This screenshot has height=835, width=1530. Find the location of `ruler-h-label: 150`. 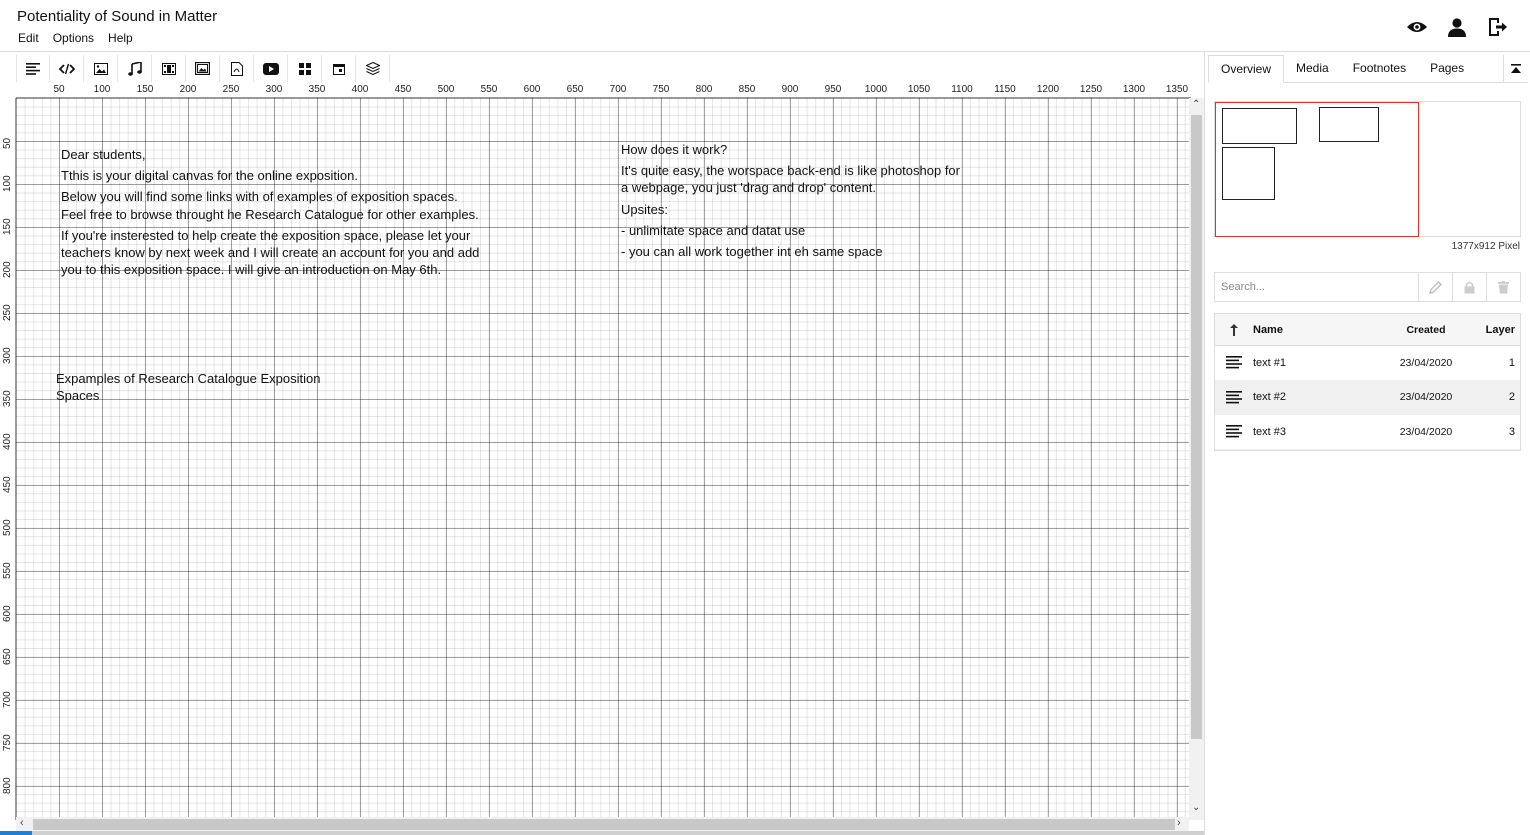

ruler-h-label: 150 is located at coordinates (145, 89).